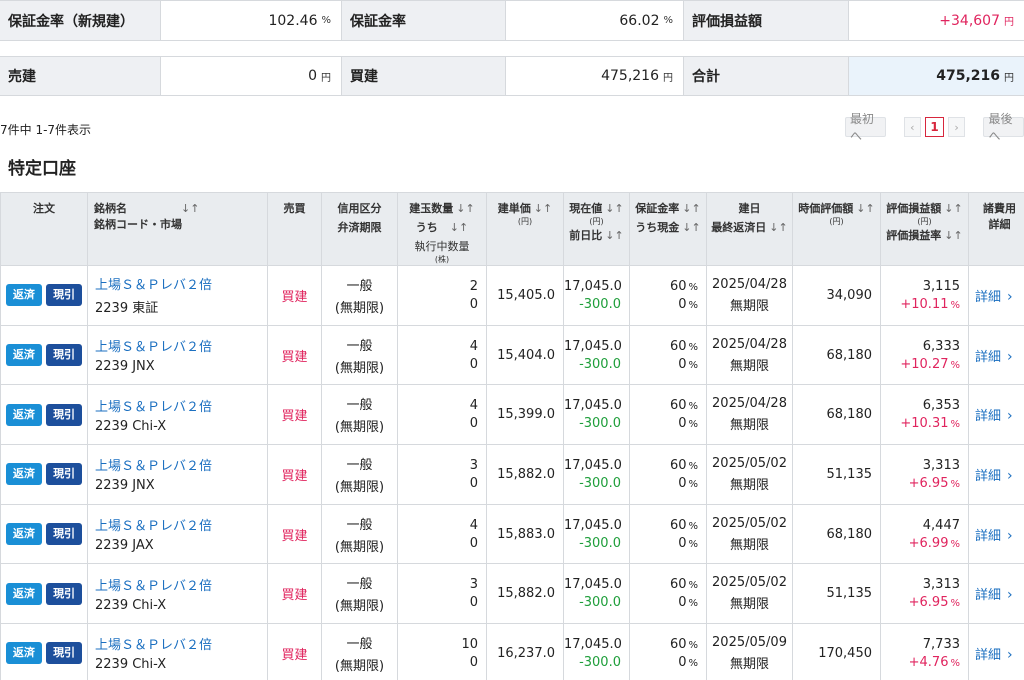 The image size is (1024, 680). Describe the element at coordinates (941, 644) in the screenshot. I see `unrealized-pl: 7,733` at that location.